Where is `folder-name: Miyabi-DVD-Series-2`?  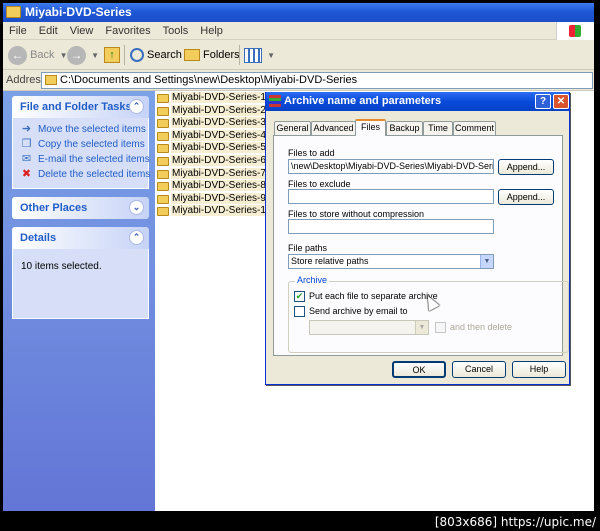
folder-name: Miyabi-DVD-Series-2 is located at coordinates (219, 110).